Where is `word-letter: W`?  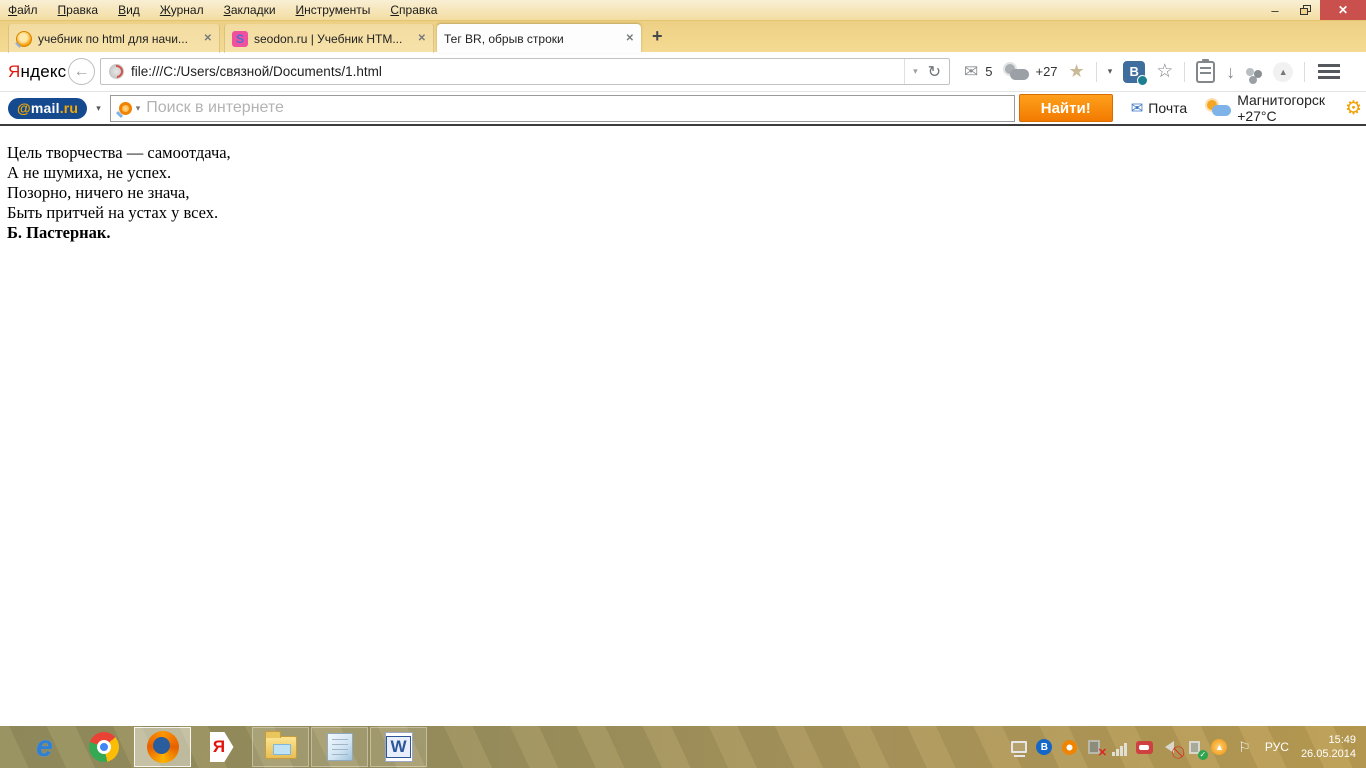
word-letter: W is located at coordinates (398, 747).